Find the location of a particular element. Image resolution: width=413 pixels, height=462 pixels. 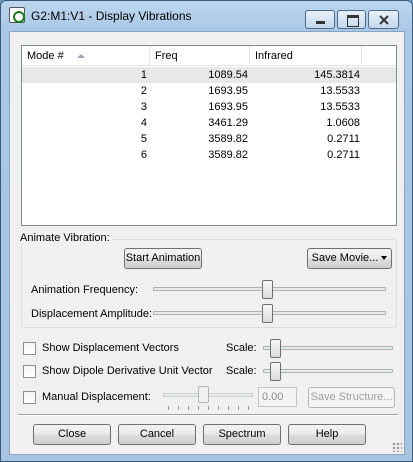

column-header-label: Freq is located at coordinates (166, 56).